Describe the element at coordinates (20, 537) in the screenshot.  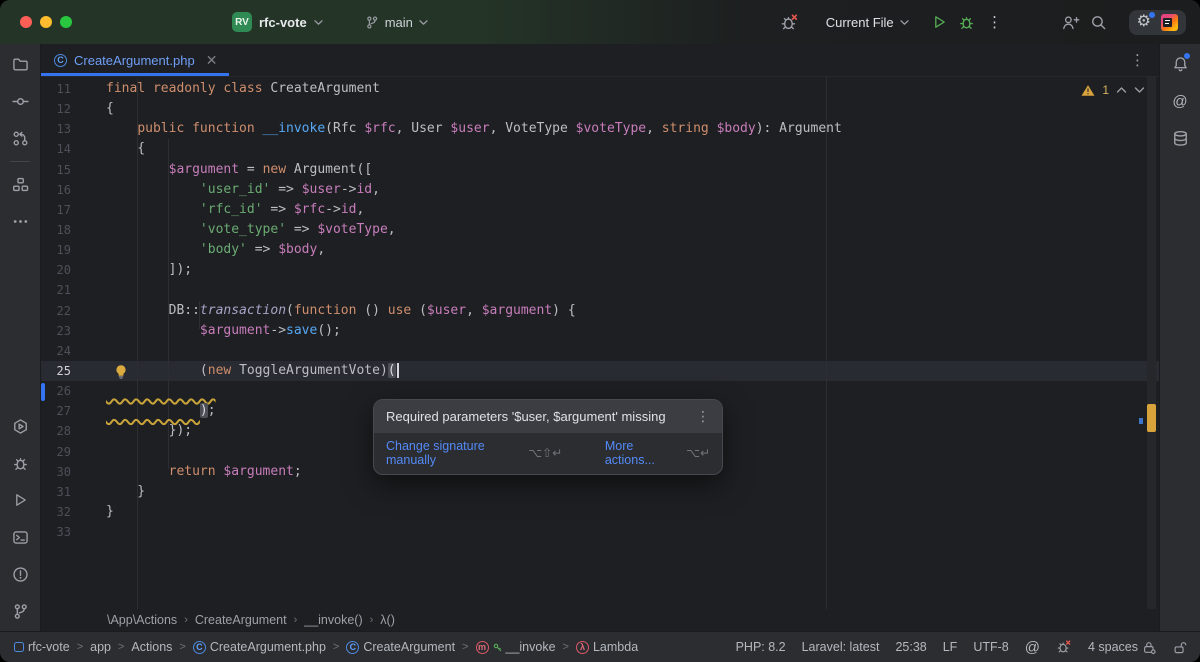
I see `terminal-tool-icon` at that location.